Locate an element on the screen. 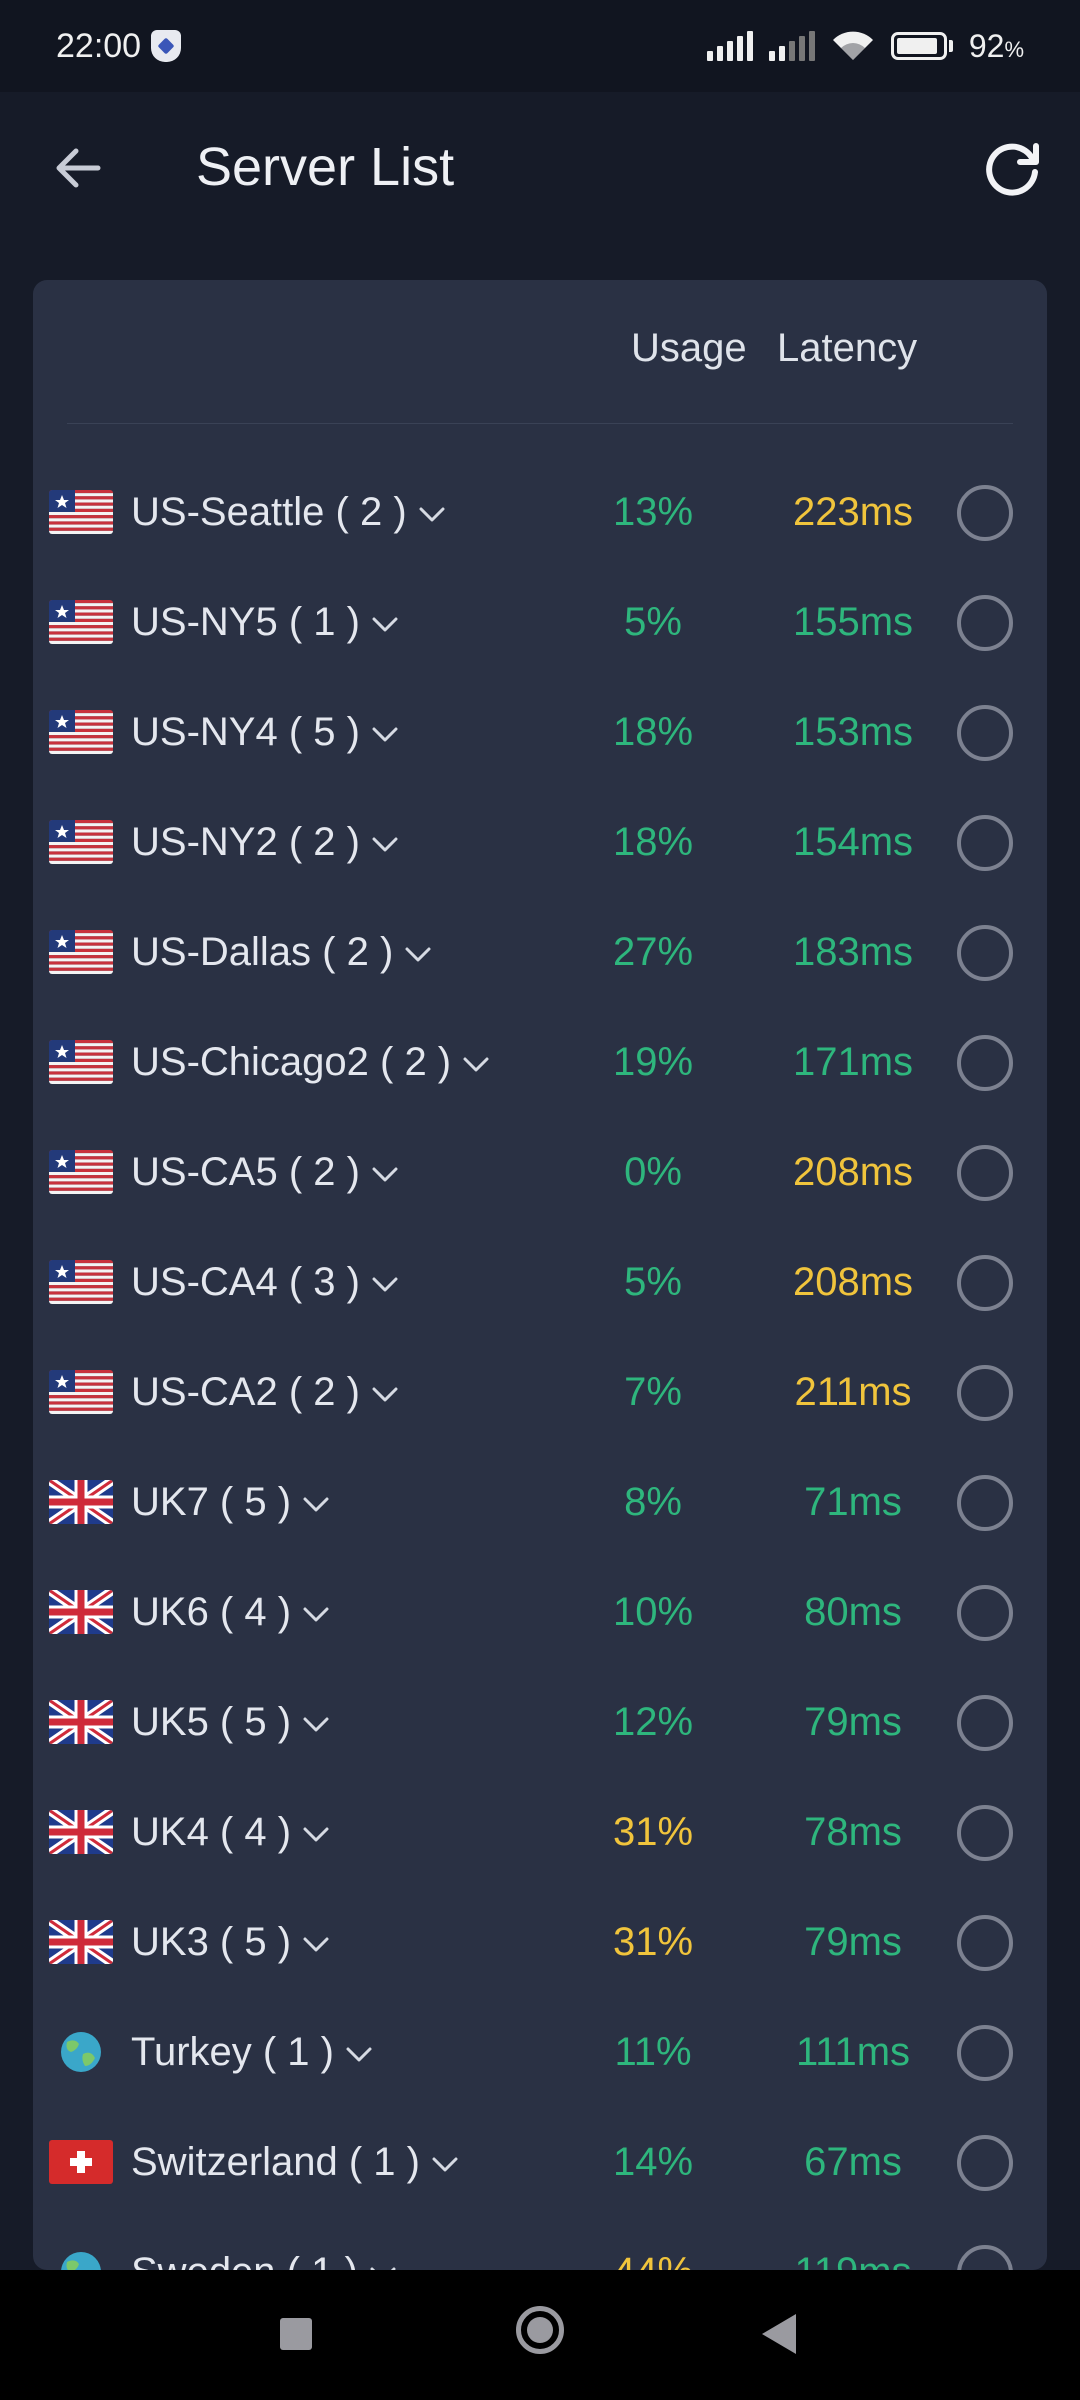 The height and width of the screenshot is (2400, 1080). server-row: Sweden ( 1 ) 44% 119ms is located at coordinates (540, 2245).